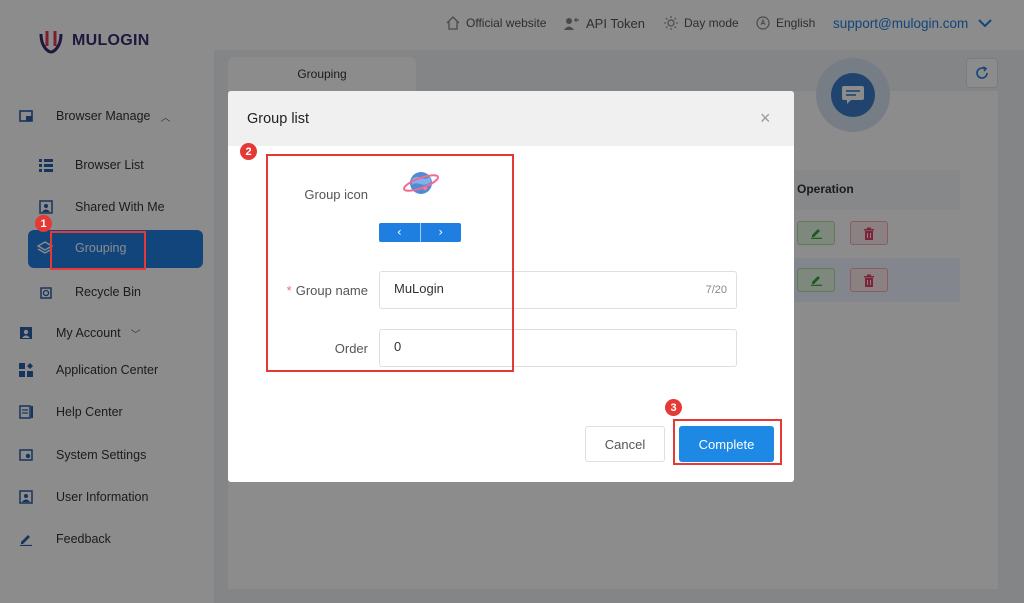 The image size is (1024, 603). I want to click on highlight-box-grouping, so click(98, 250).